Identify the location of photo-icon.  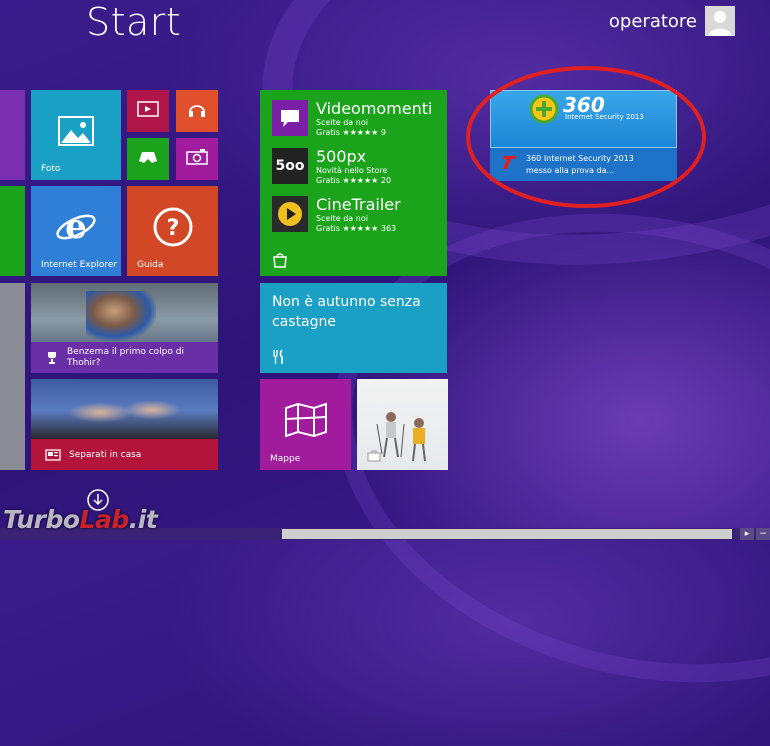
(76, 130).